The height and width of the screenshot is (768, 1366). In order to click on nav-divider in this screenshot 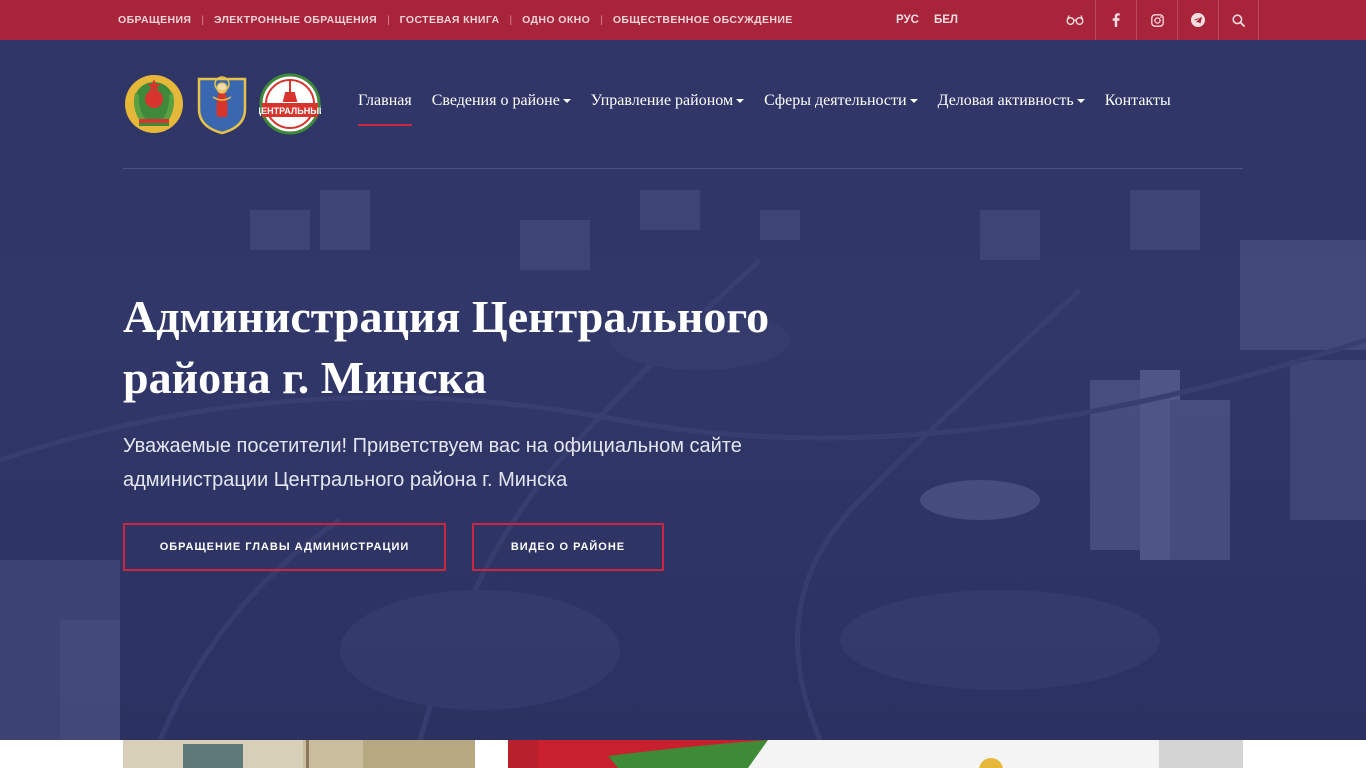, I will do `click(683, 168)`.